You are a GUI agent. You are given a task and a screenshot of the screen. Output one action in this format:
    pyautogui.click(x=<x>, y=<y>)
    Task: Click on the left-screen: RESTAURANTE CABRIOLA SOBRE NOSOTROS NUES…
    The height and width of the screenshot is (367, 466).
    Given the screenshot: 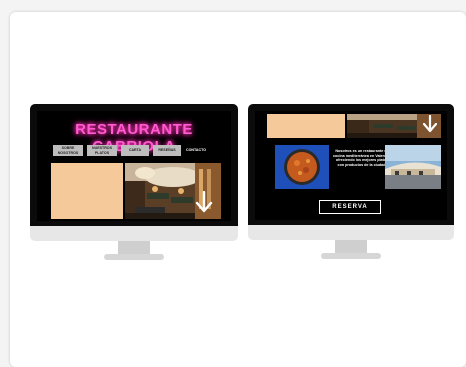 What is the action you would take?
    pyautogui.click(x=134, y=166)
    